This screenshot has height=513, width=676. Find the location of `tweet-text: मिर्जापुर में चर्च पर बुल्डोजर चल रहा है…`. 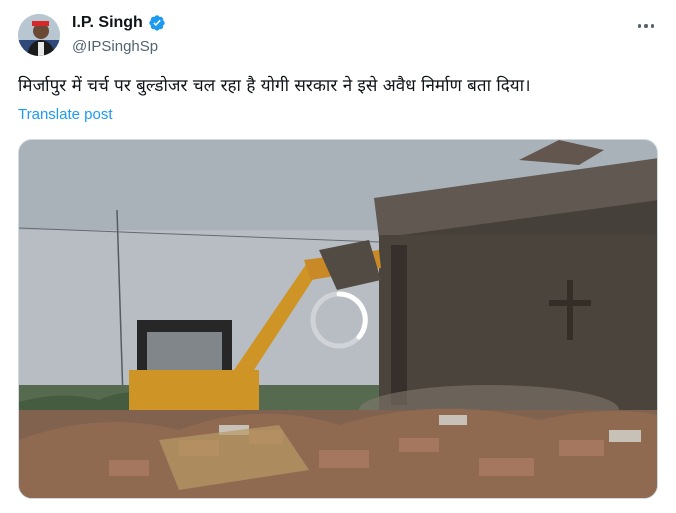

tweet-text: मिर्जापुर में चर्च पर बुल्डोजर चल रहा है… is located at coordinates (274, 86).